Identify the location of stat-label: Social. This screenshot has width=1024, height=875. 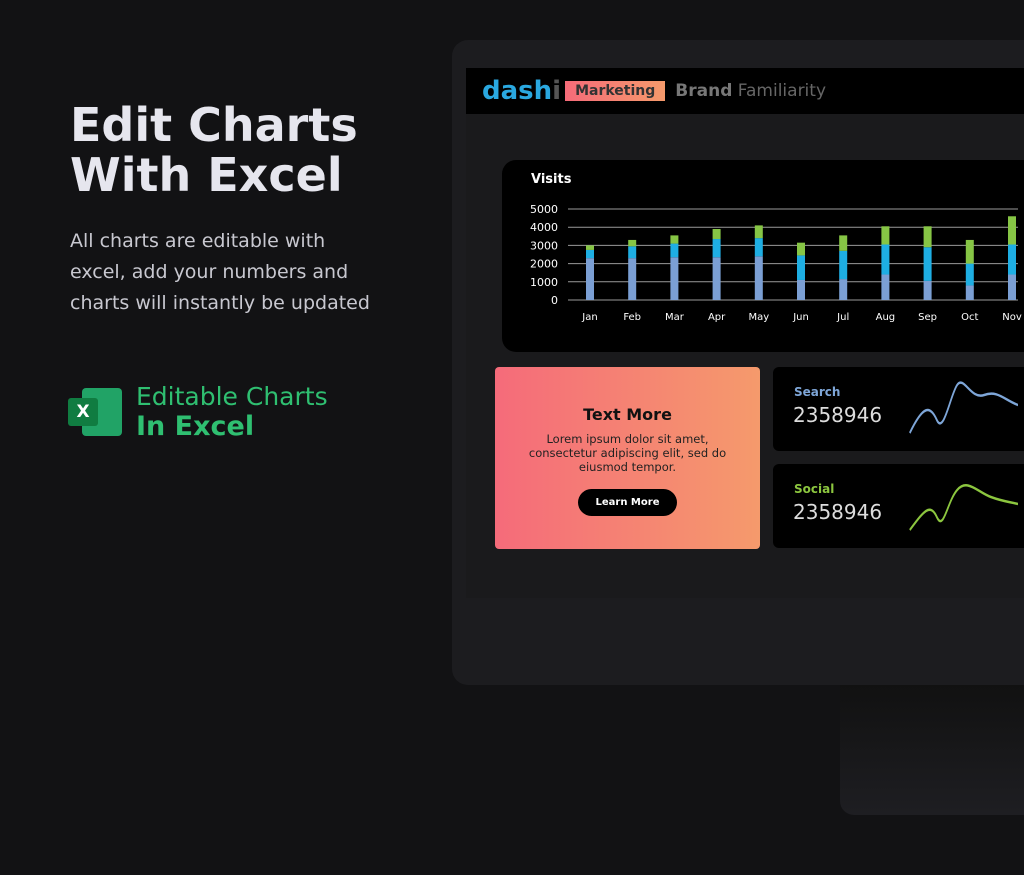
(814, 489).